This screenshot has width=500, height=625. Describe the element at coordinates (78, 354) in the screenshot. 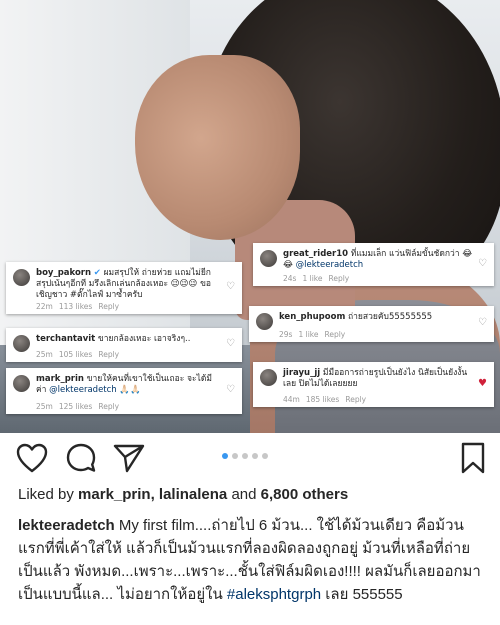

I see `comment-meta: 25m 105 likes Reply` at that location.